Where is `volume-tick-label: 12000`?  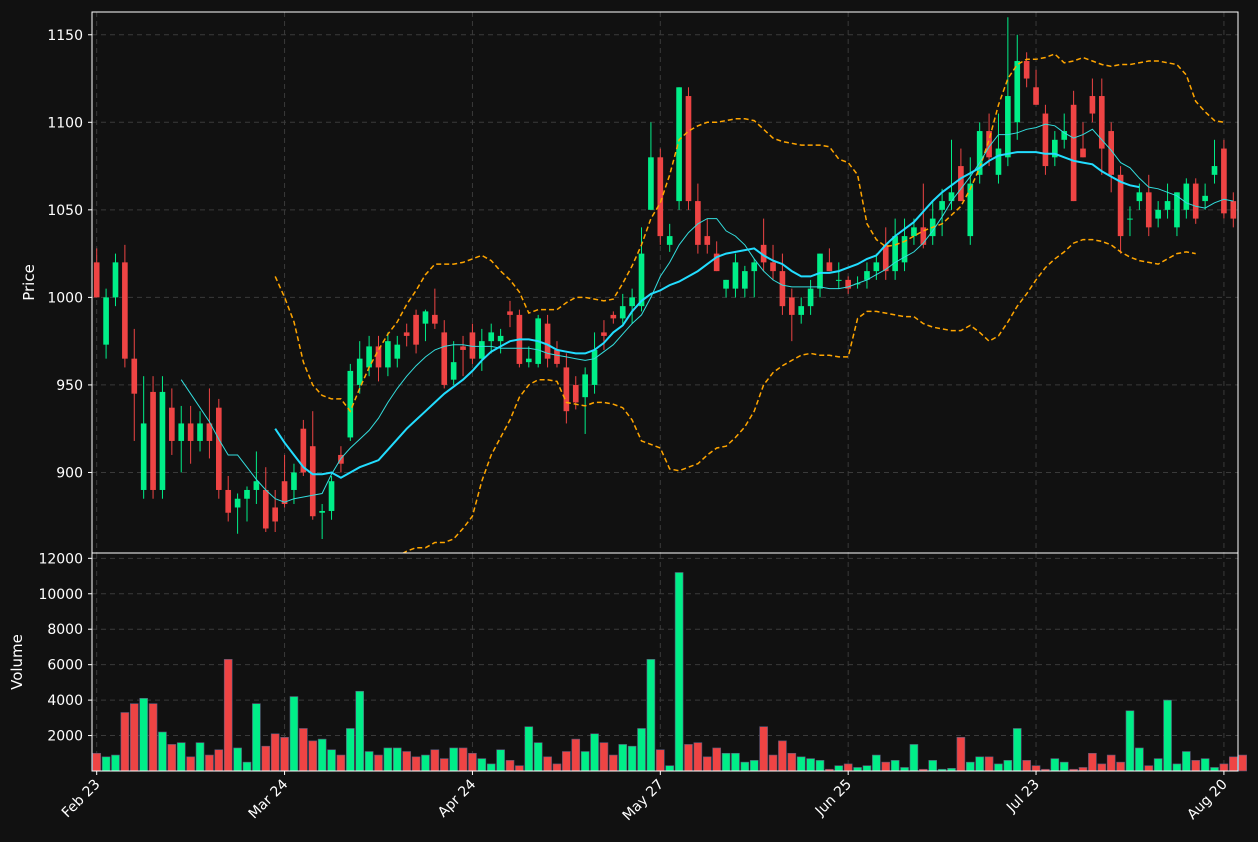 volume-tick-label: 12000 is located at coordinates (60, 559).